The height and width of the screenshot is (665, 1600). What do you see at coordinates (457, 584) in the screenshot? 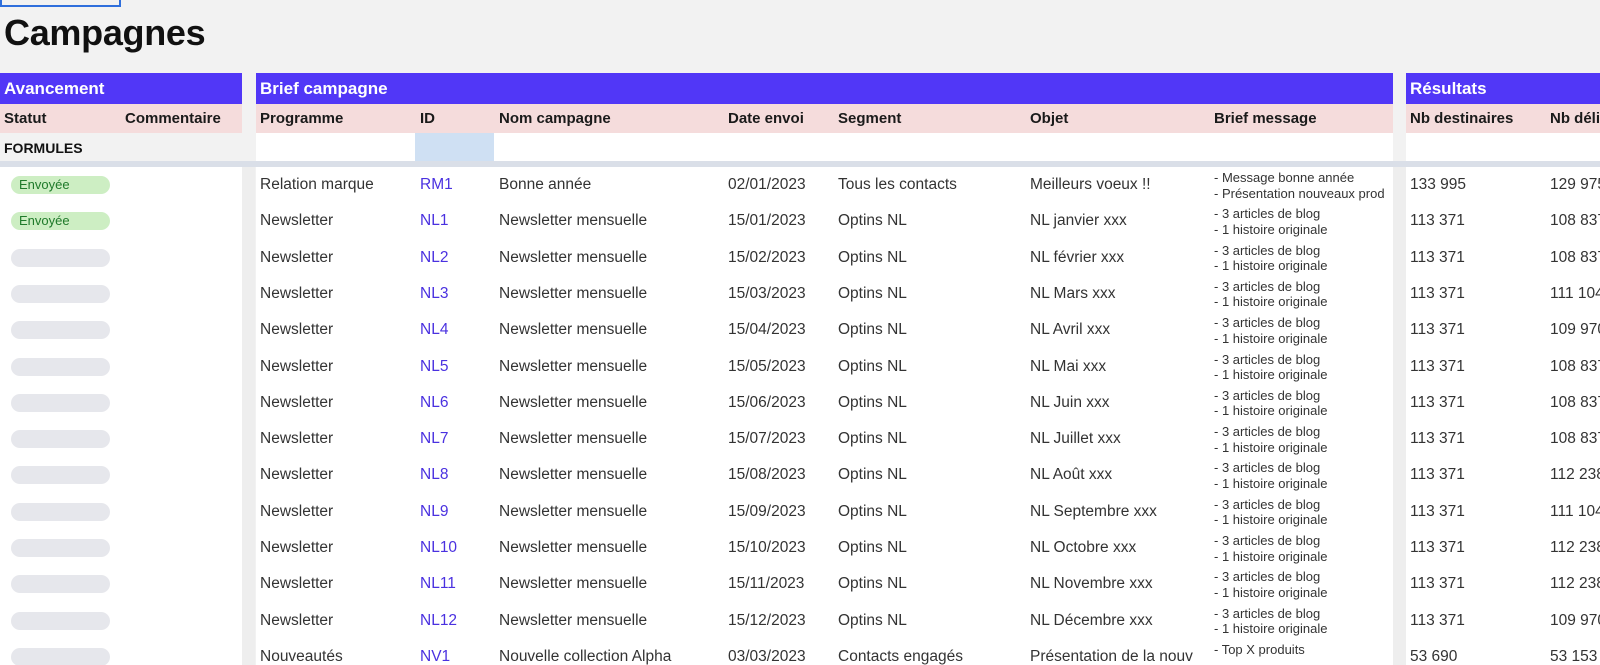
I see `cell-id-link: NL11` at bounding box center [457, 584].